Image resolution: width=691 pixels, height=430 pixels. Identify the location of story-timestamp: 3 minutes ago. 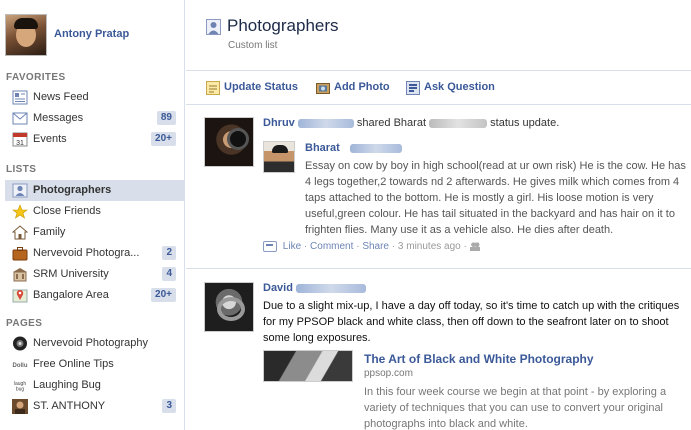
(429, 246).